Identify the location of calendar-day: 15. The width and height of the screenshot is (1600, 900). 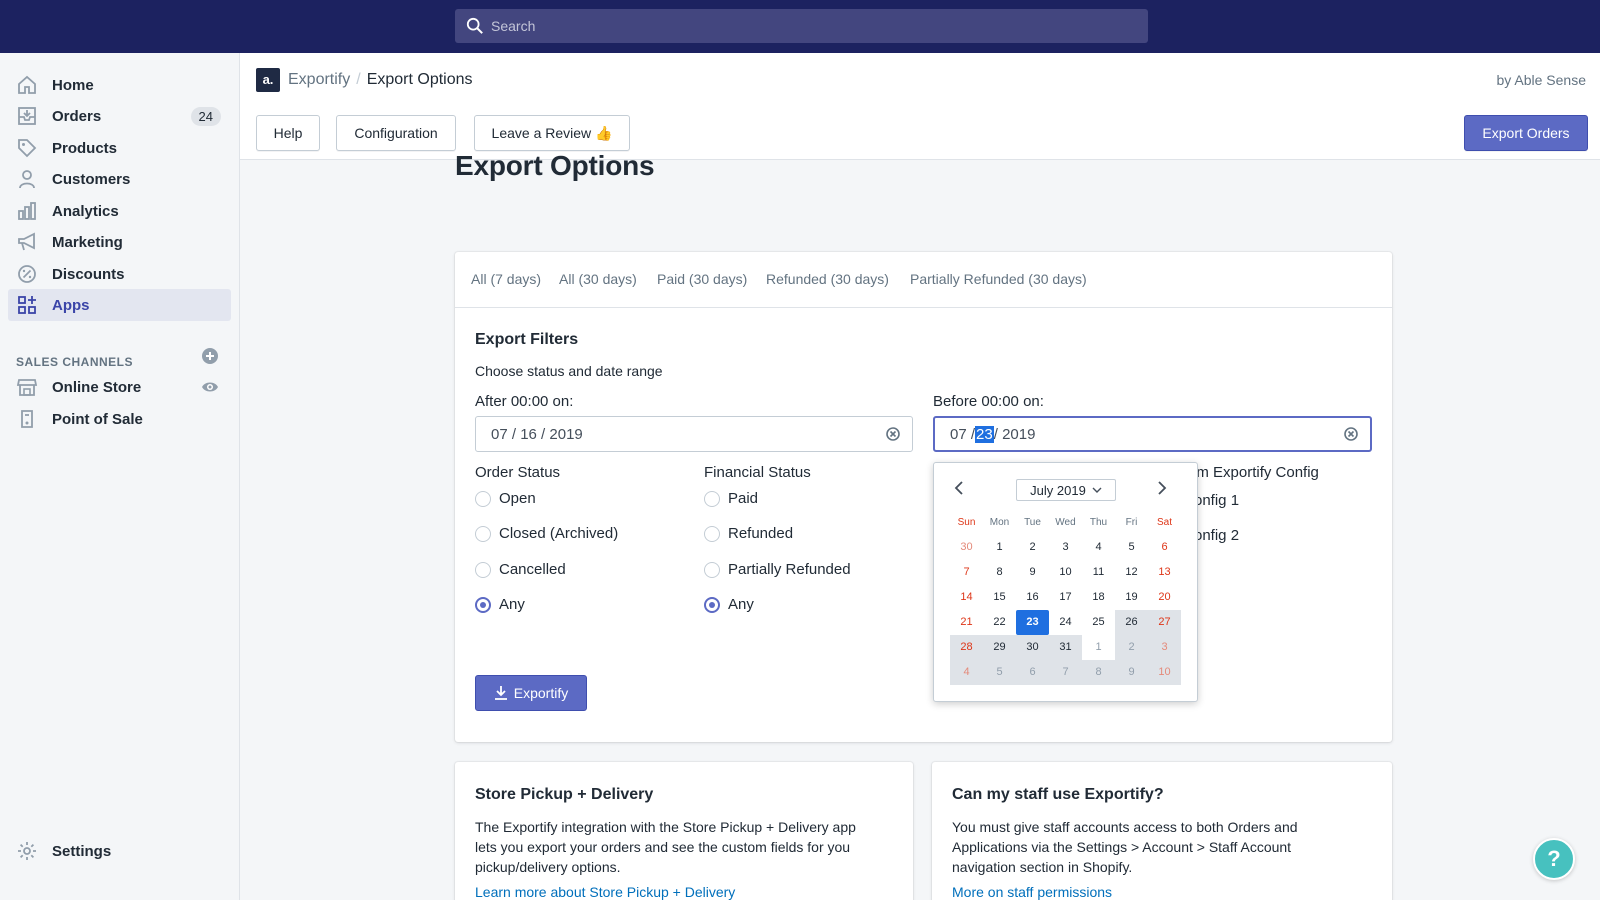
(999, 597).